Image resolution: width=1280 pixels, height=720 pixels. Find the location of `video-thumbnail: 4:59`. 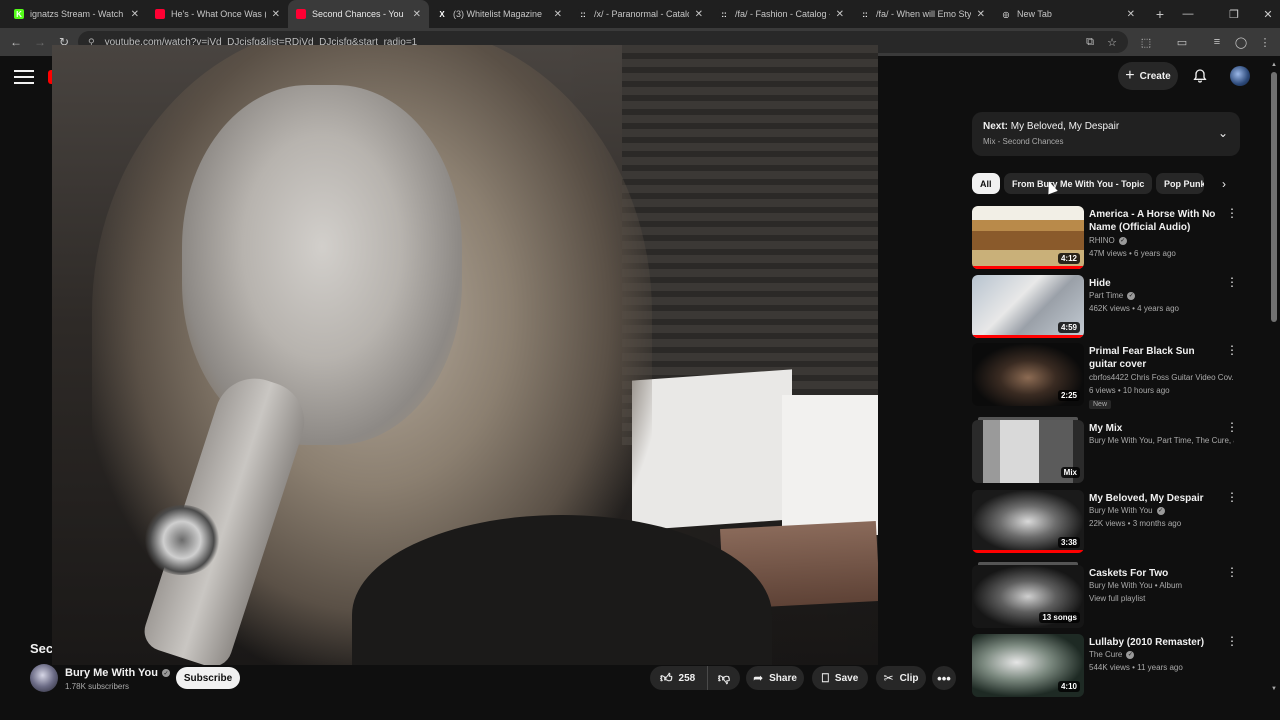

video-thumbnail: 4:59 is located at coordinates (1028, 306).